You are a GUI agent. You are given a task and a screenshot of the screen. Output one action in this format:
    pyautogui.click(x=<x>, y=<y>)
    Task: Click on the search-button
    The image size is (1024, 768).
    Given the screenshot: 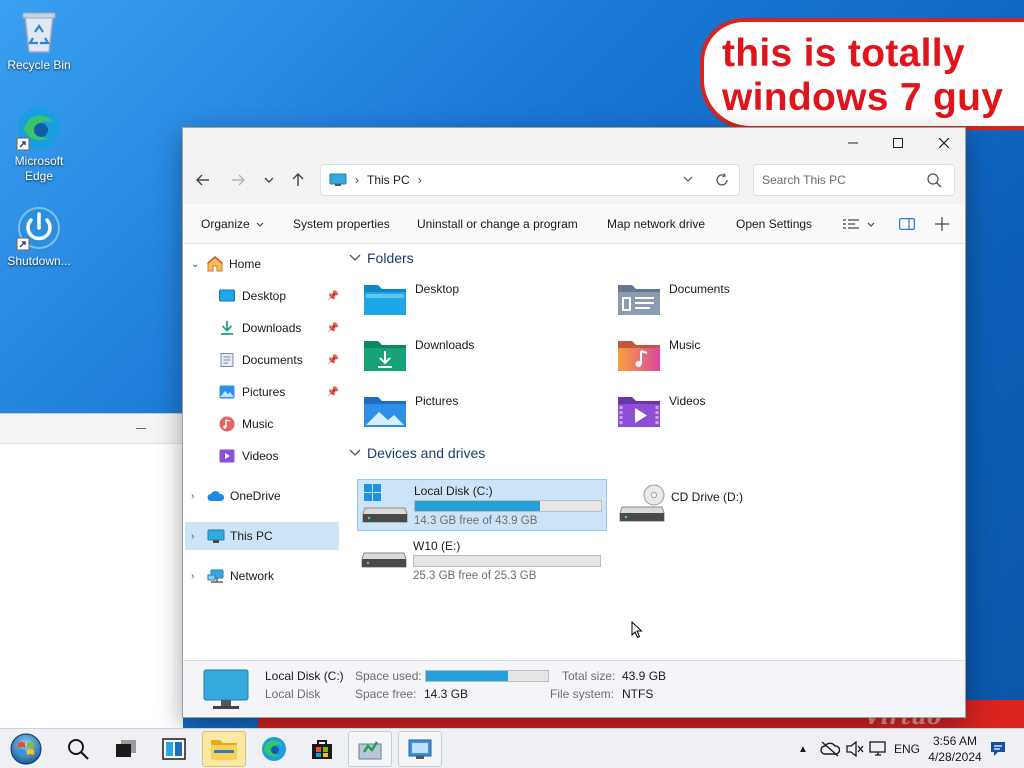 What is the action you would take?
    pyautogui.click(x=78, y=749)
    